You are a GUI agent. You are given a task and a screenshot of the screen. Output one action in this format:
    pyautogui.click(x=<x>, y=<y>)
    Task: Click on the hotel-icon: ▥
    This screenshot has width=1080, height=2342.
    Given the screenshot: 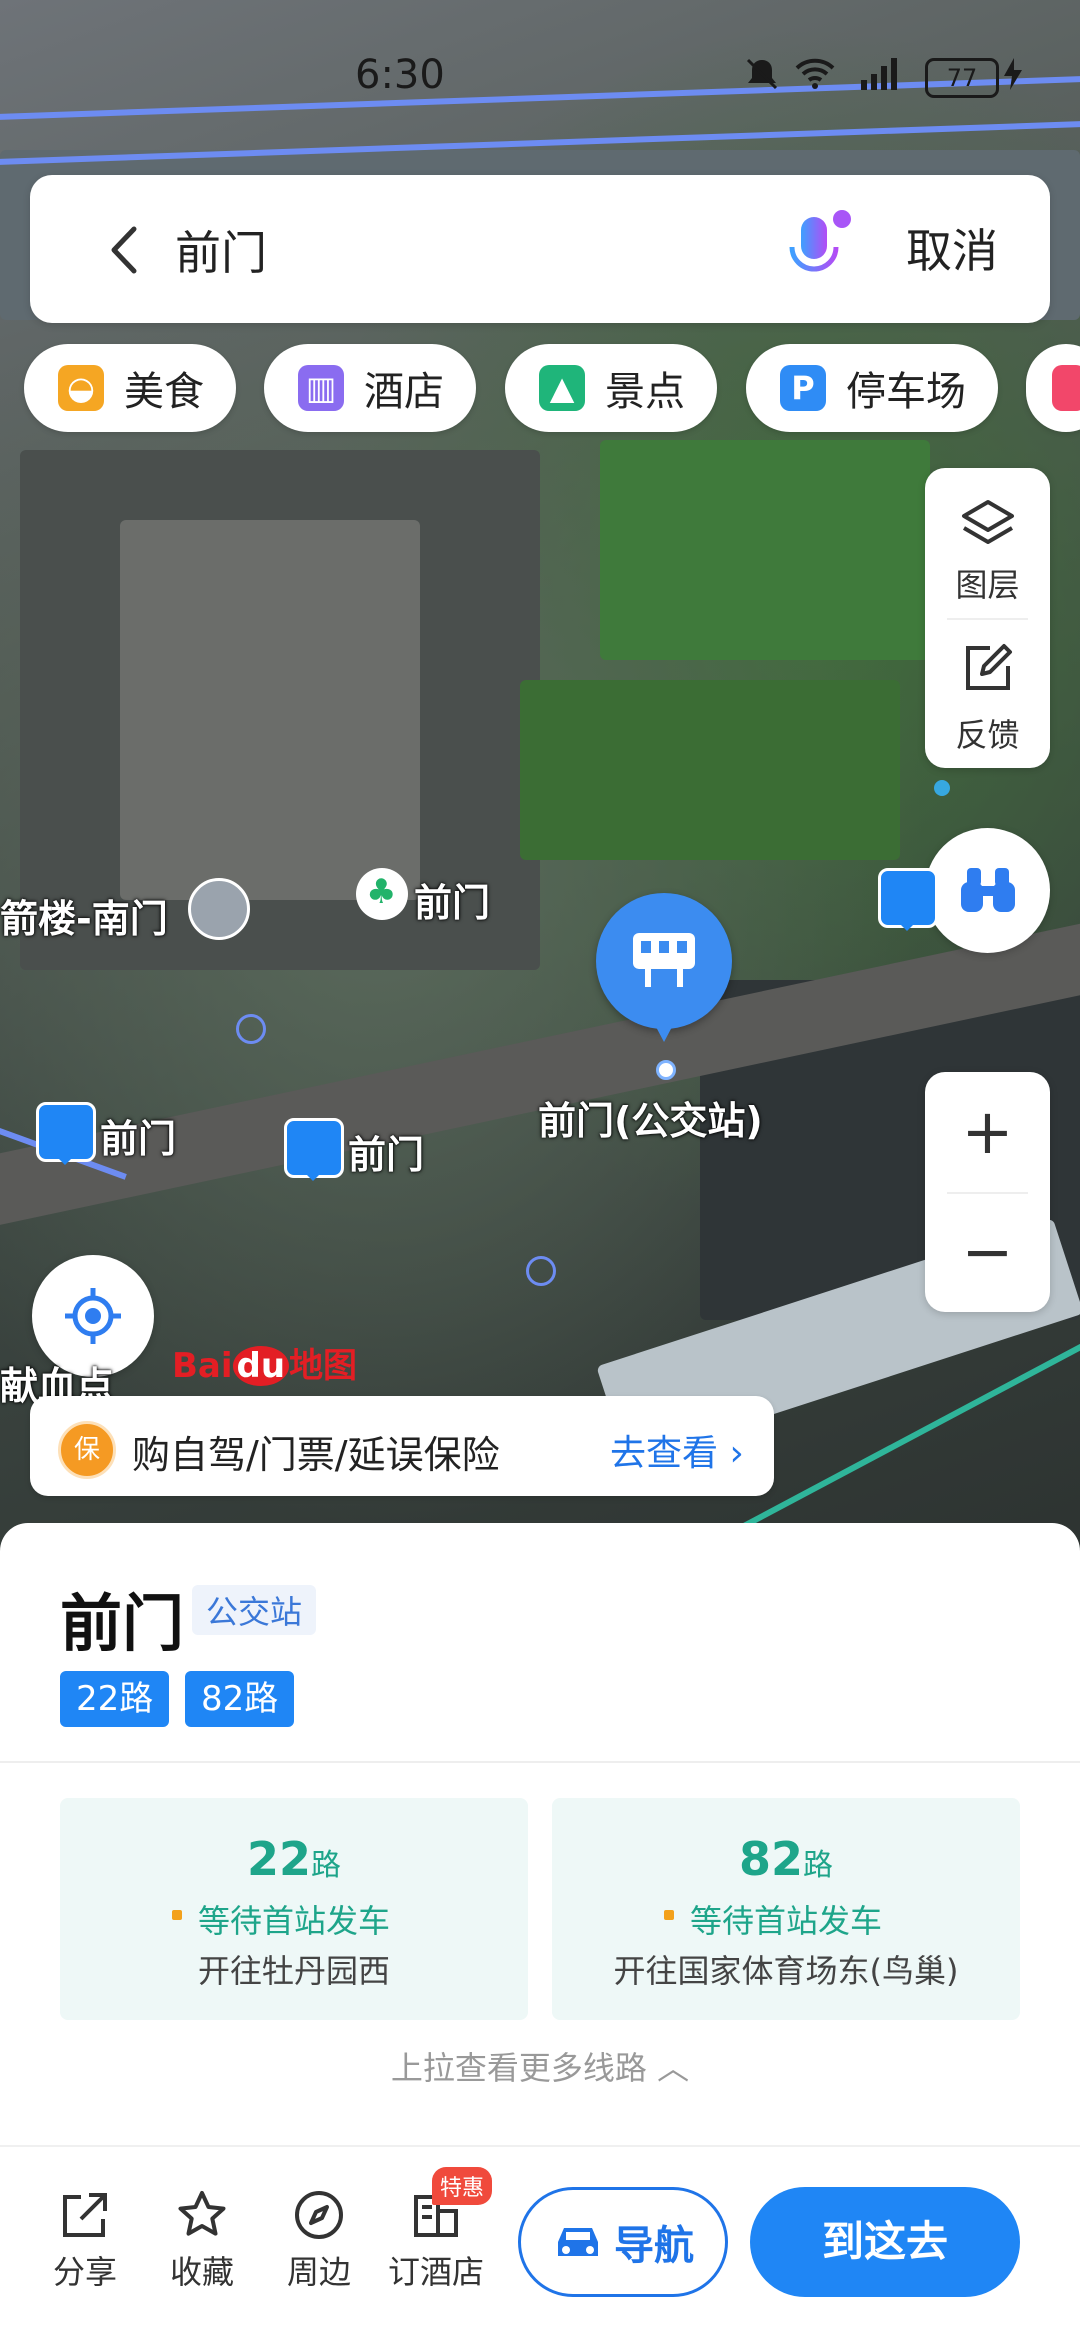 What is the action you would take?
    pyautogui.click(x=321, y=388)
    